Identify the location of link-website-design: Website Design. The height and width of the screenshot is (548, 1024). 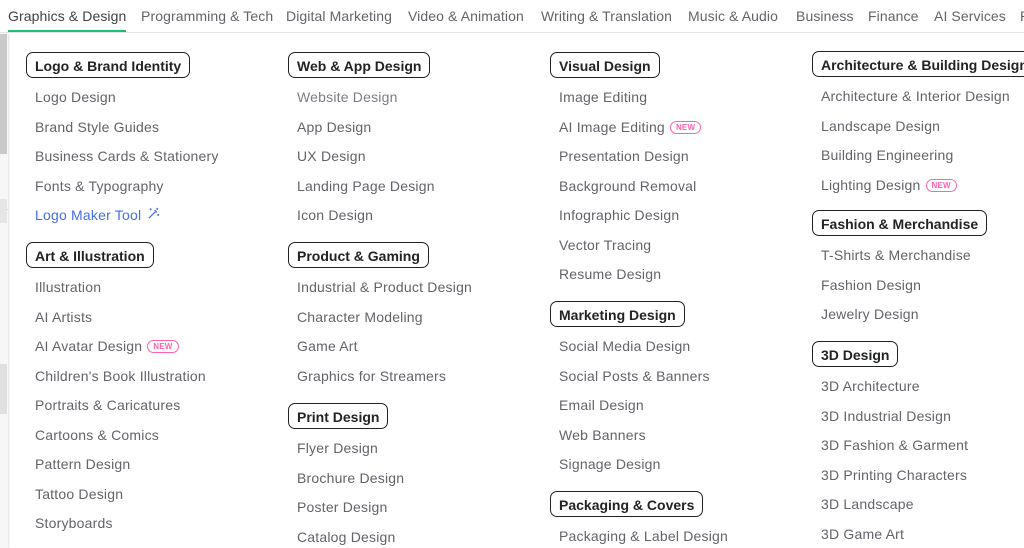
(347, 97).